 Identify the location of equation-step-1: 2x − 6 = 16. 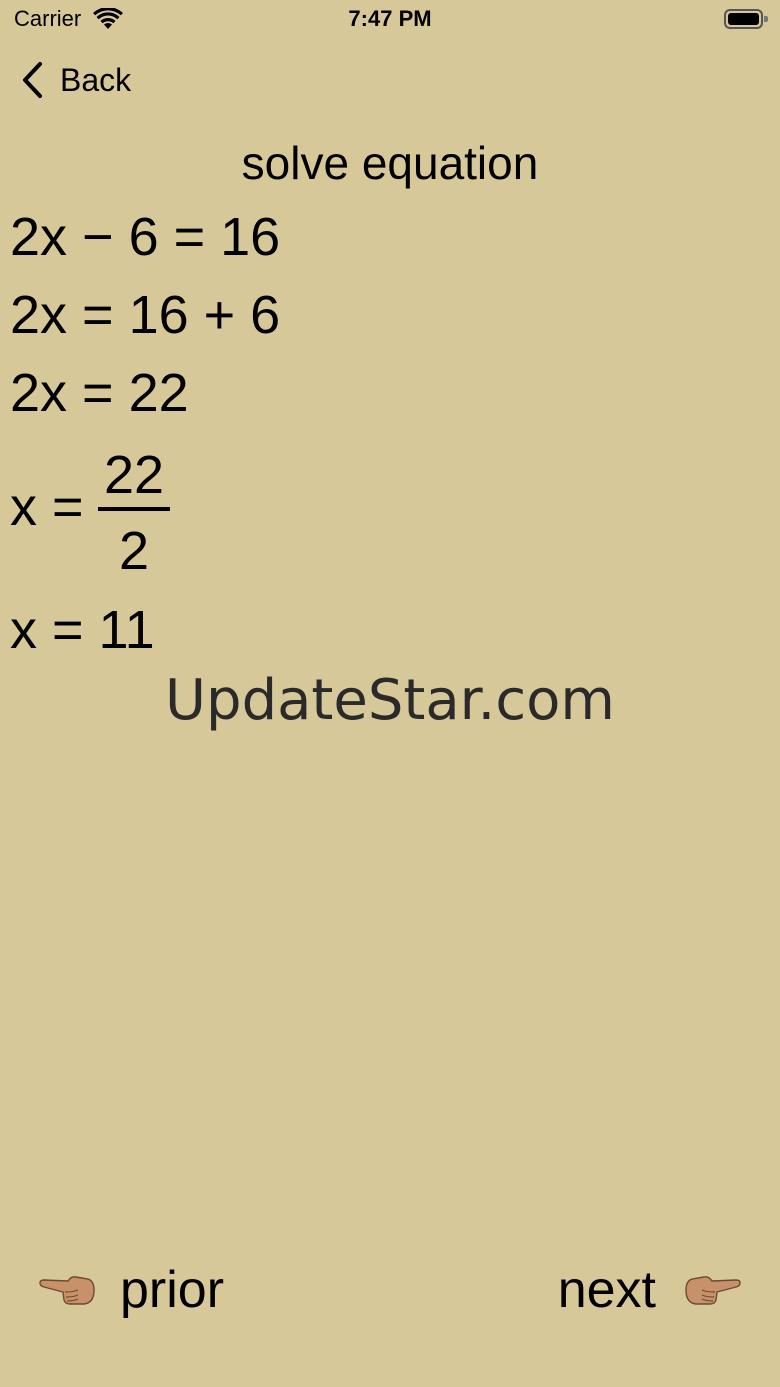
(145, 237).